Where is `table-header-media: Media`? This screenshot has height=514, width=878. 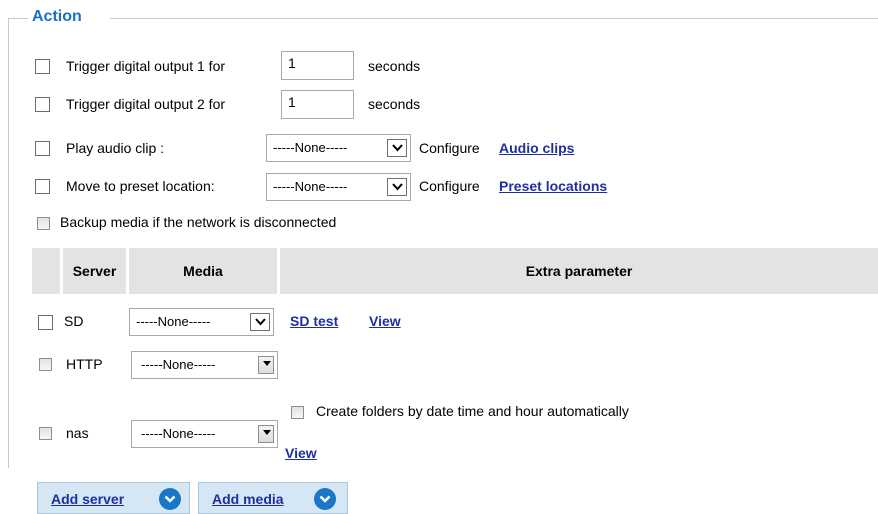
table-header-media: Media is located at coordinates (203, 271).